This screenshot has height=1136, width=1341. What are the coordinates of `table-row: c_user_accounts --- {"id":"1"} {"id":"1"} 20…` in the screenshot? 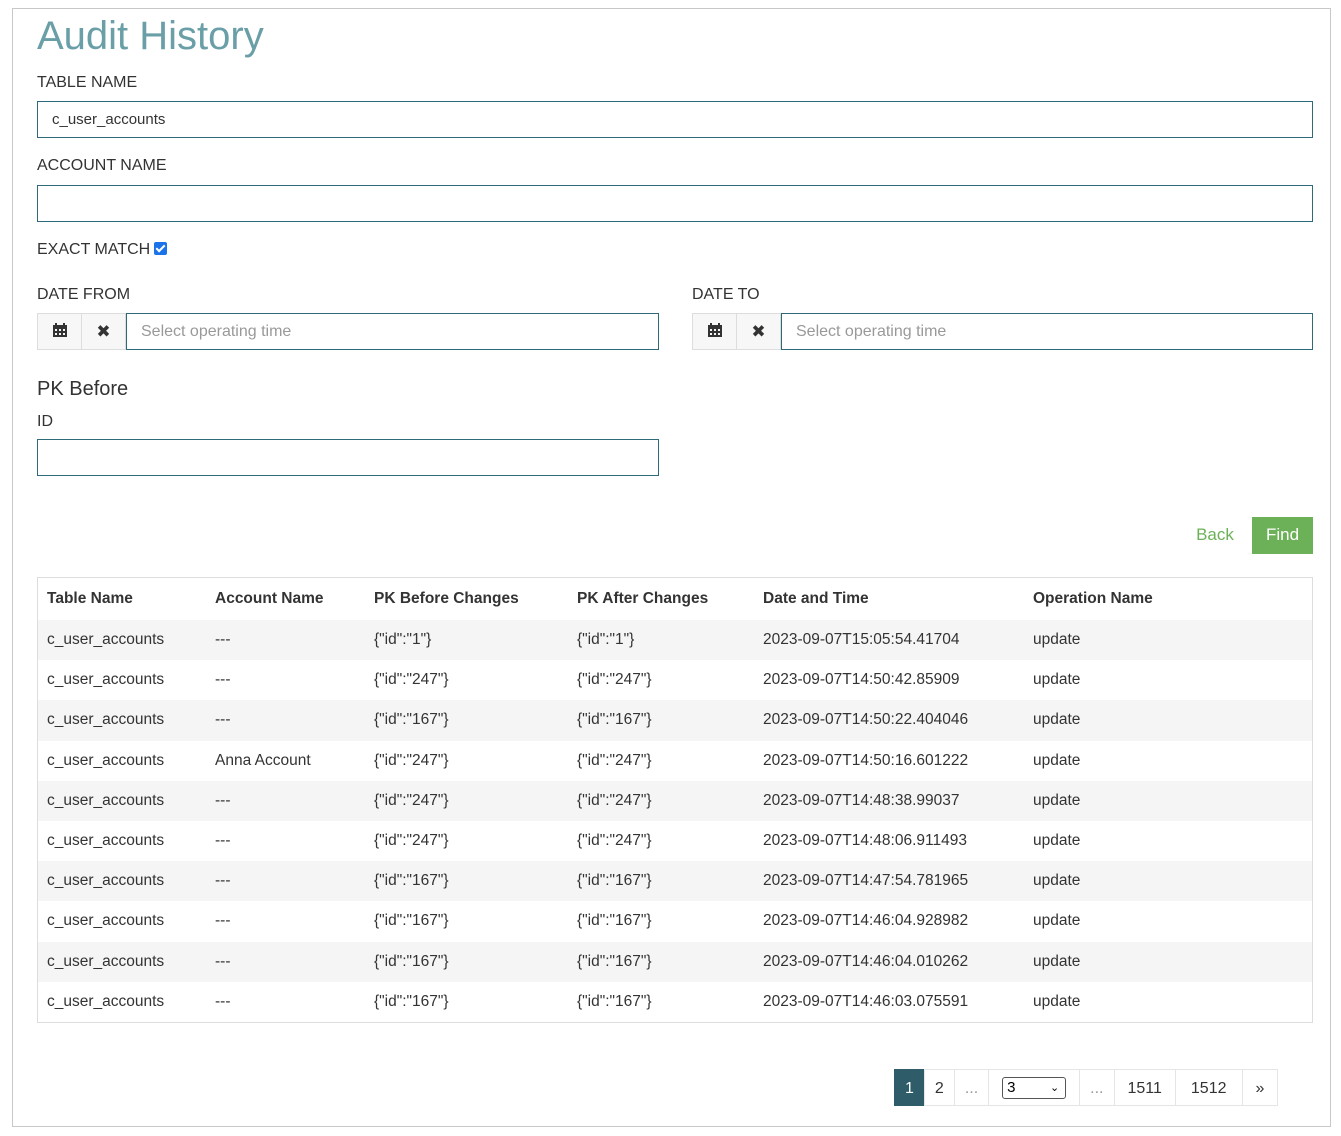 It's located at (675, 640).